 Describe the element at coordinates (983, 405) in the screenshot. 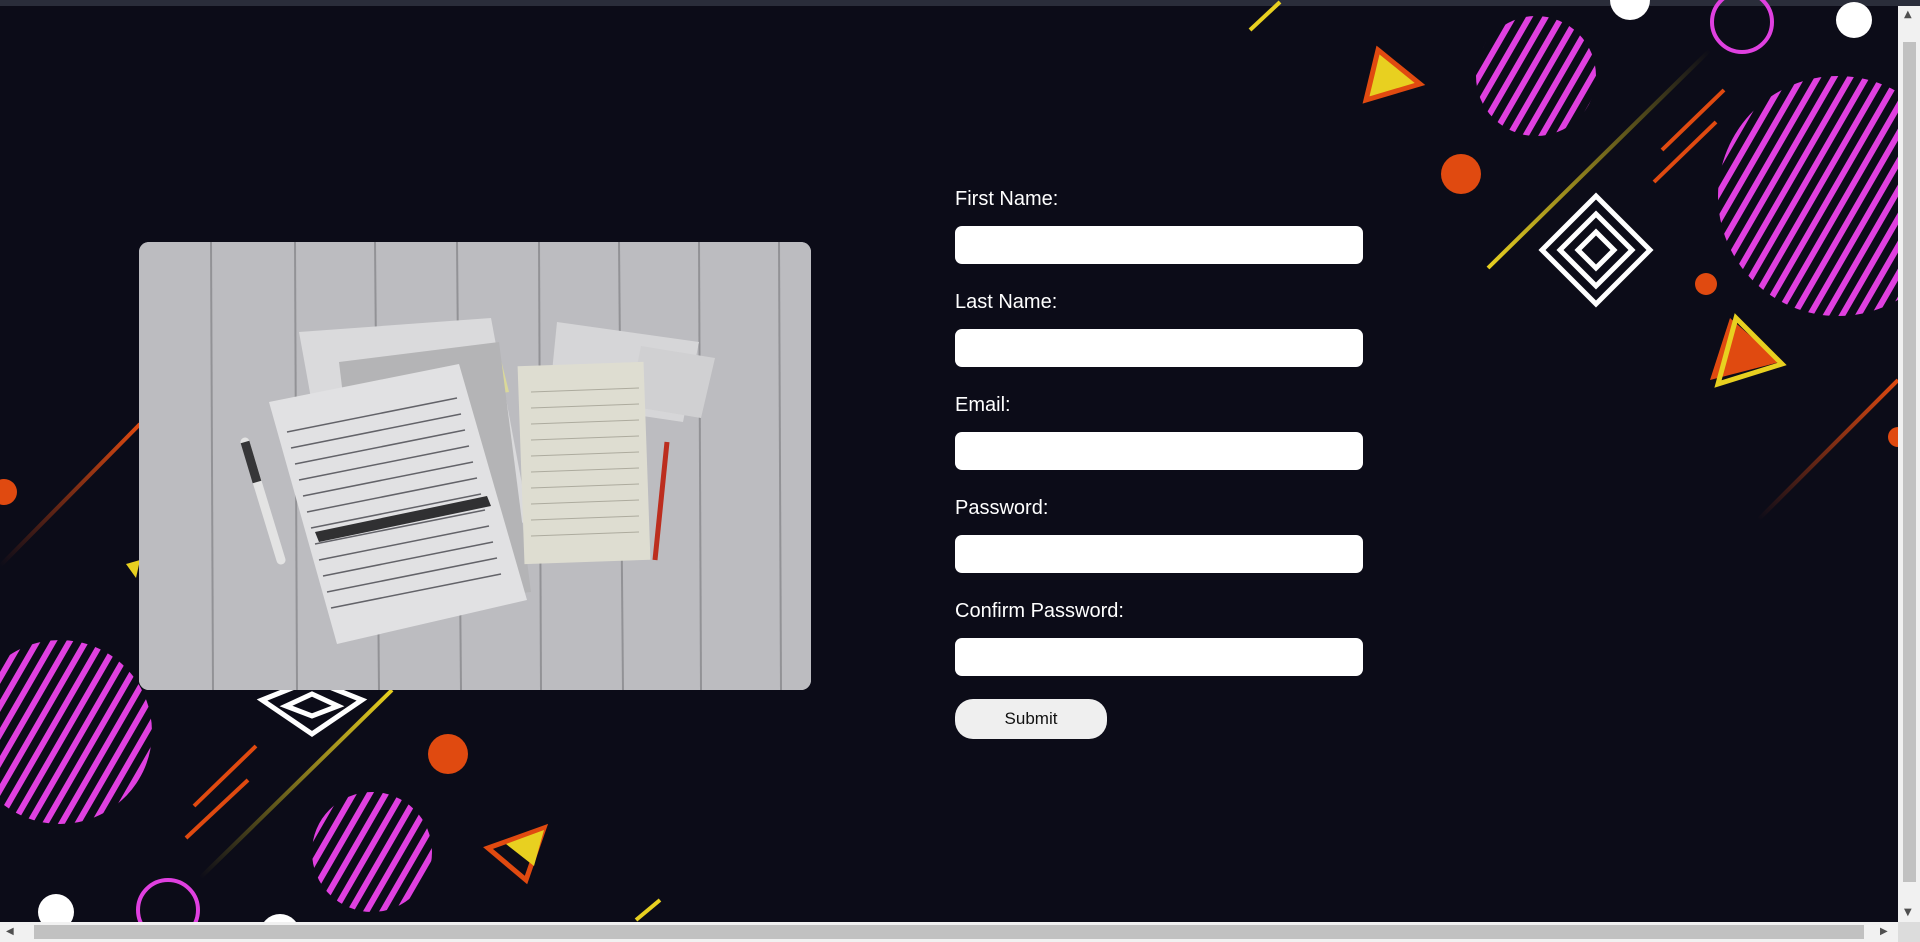

I see `email-label: Email:` at that location.